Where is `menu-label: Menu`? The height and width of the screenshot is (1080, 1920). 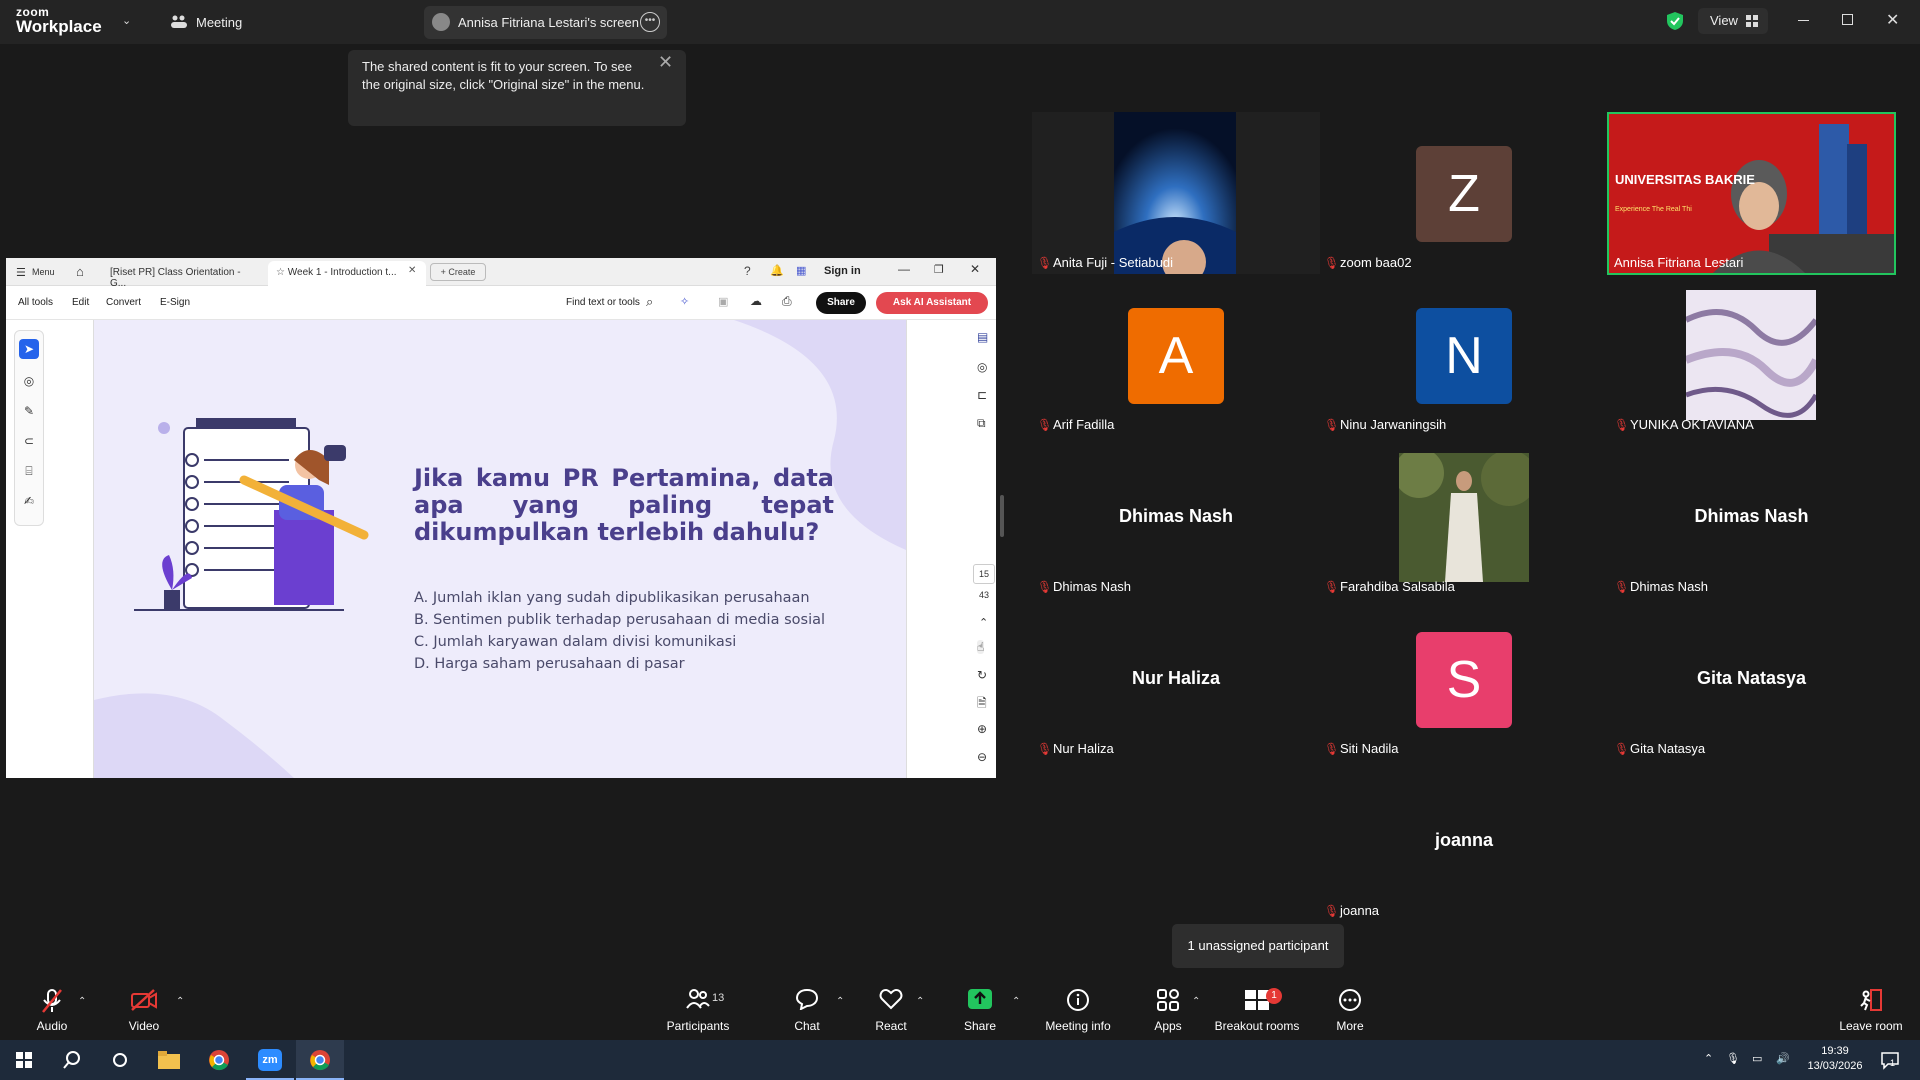
menu-label: Menu is located at coordinates (43, 272).